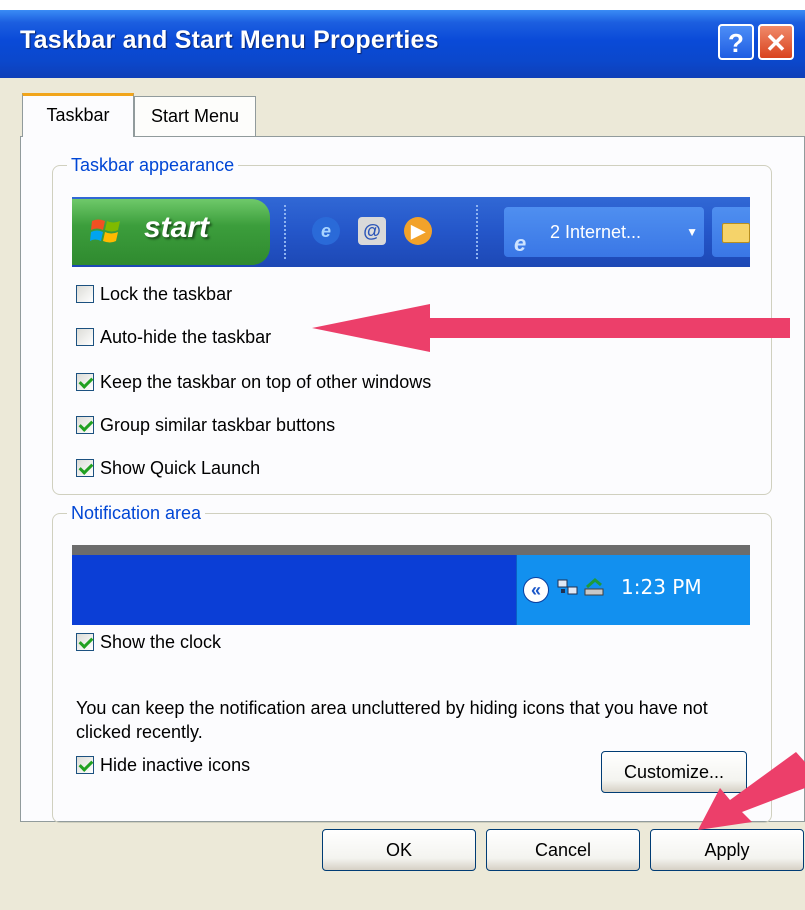 This screenshot has width=805, height=910. What do you see at coordinates (411, 550) in the screenshot?
I see `preview-top-strip` at bounding box center [411, 550].